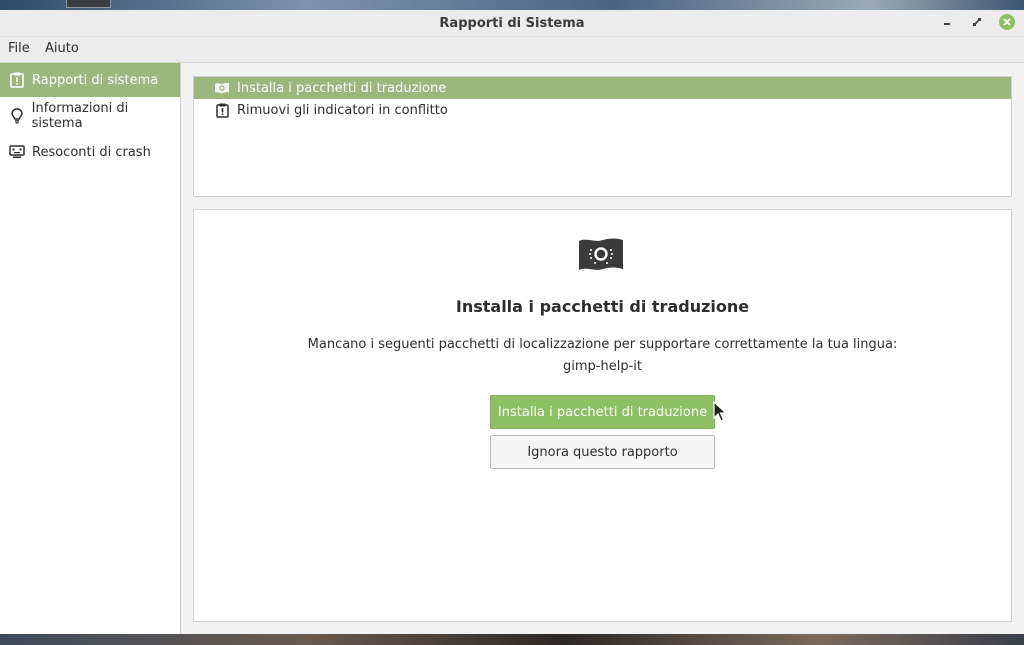 The width and height of the screenshot is (1024, 645). I want to click on ignore-report-button: Ignora questo rapporto, so click(602, 452).